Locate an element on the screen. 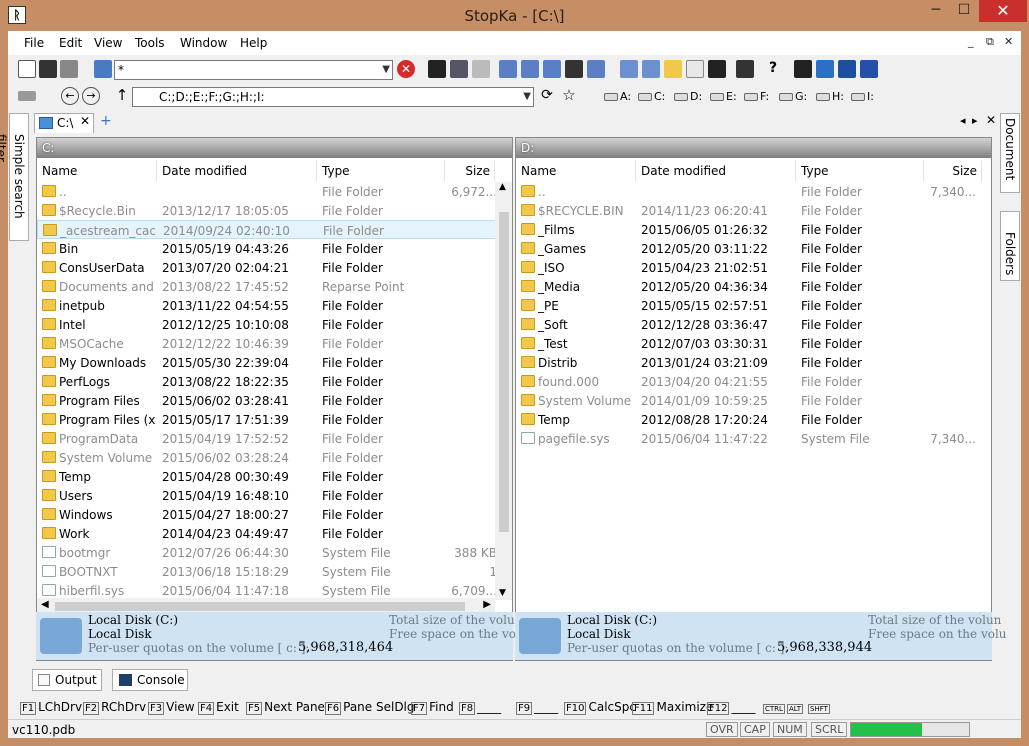 The image size is (1029, 746). file-row: Intel 2012/12/25 10:10:08 File Folder is located at coordinates (272, 324).